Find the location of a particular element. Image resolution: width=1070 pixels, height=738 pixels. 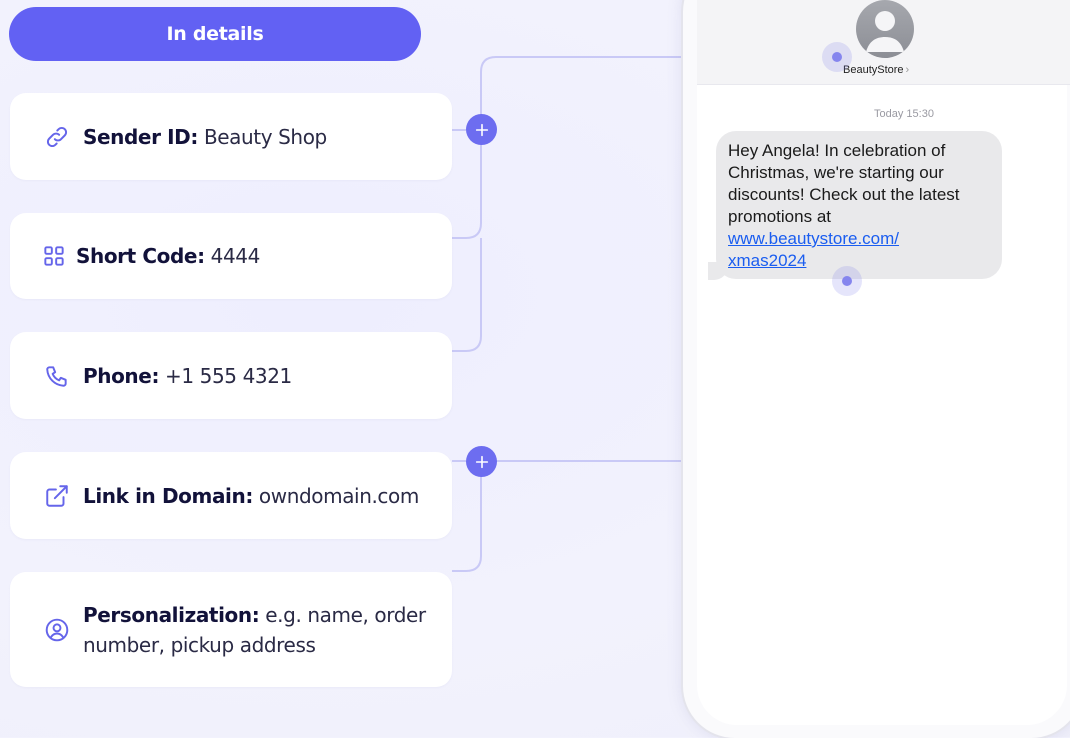

feature-card-sender-id: Sender ID: Beauty Shop is located at coordinates (231, 136).